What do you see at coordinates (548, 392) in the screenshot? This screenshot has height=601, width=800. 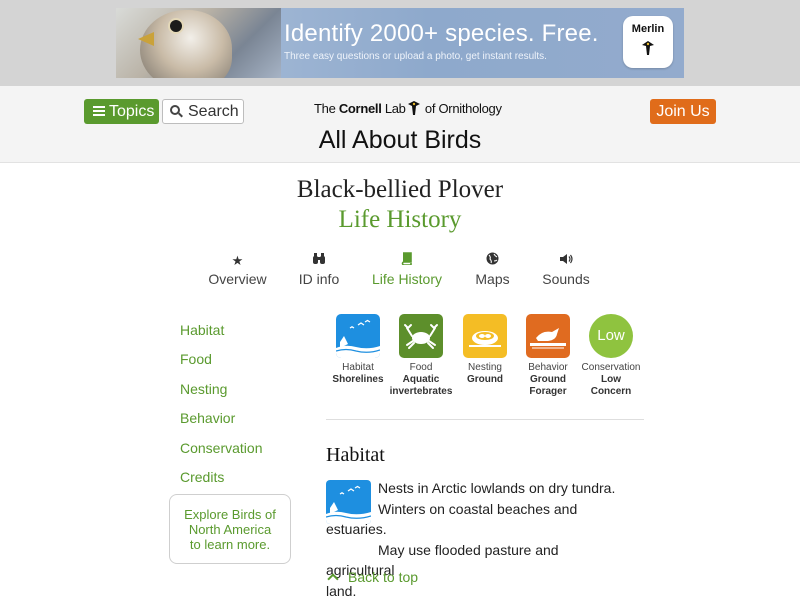 I see `fact-behavior-value-2: Forager` at bounding box center [548, 392].